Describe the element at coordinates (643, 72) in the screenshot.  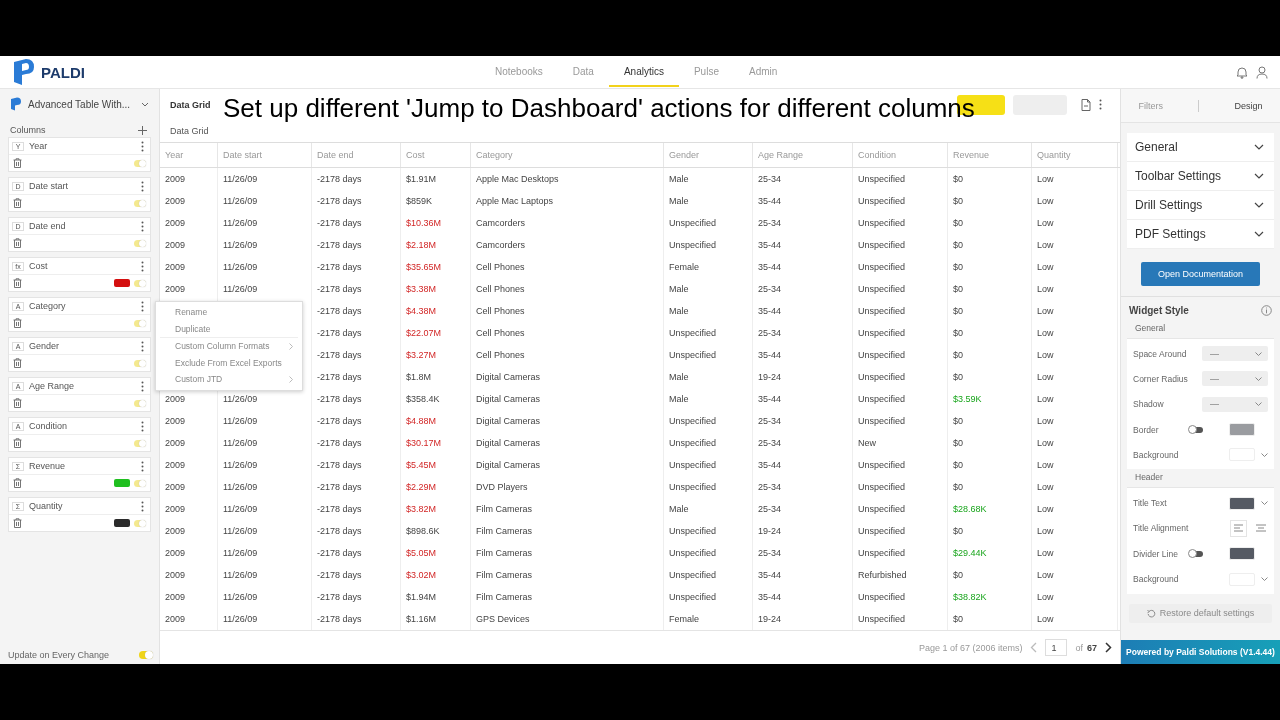
I see `nav-tab: Analytics` at that location.